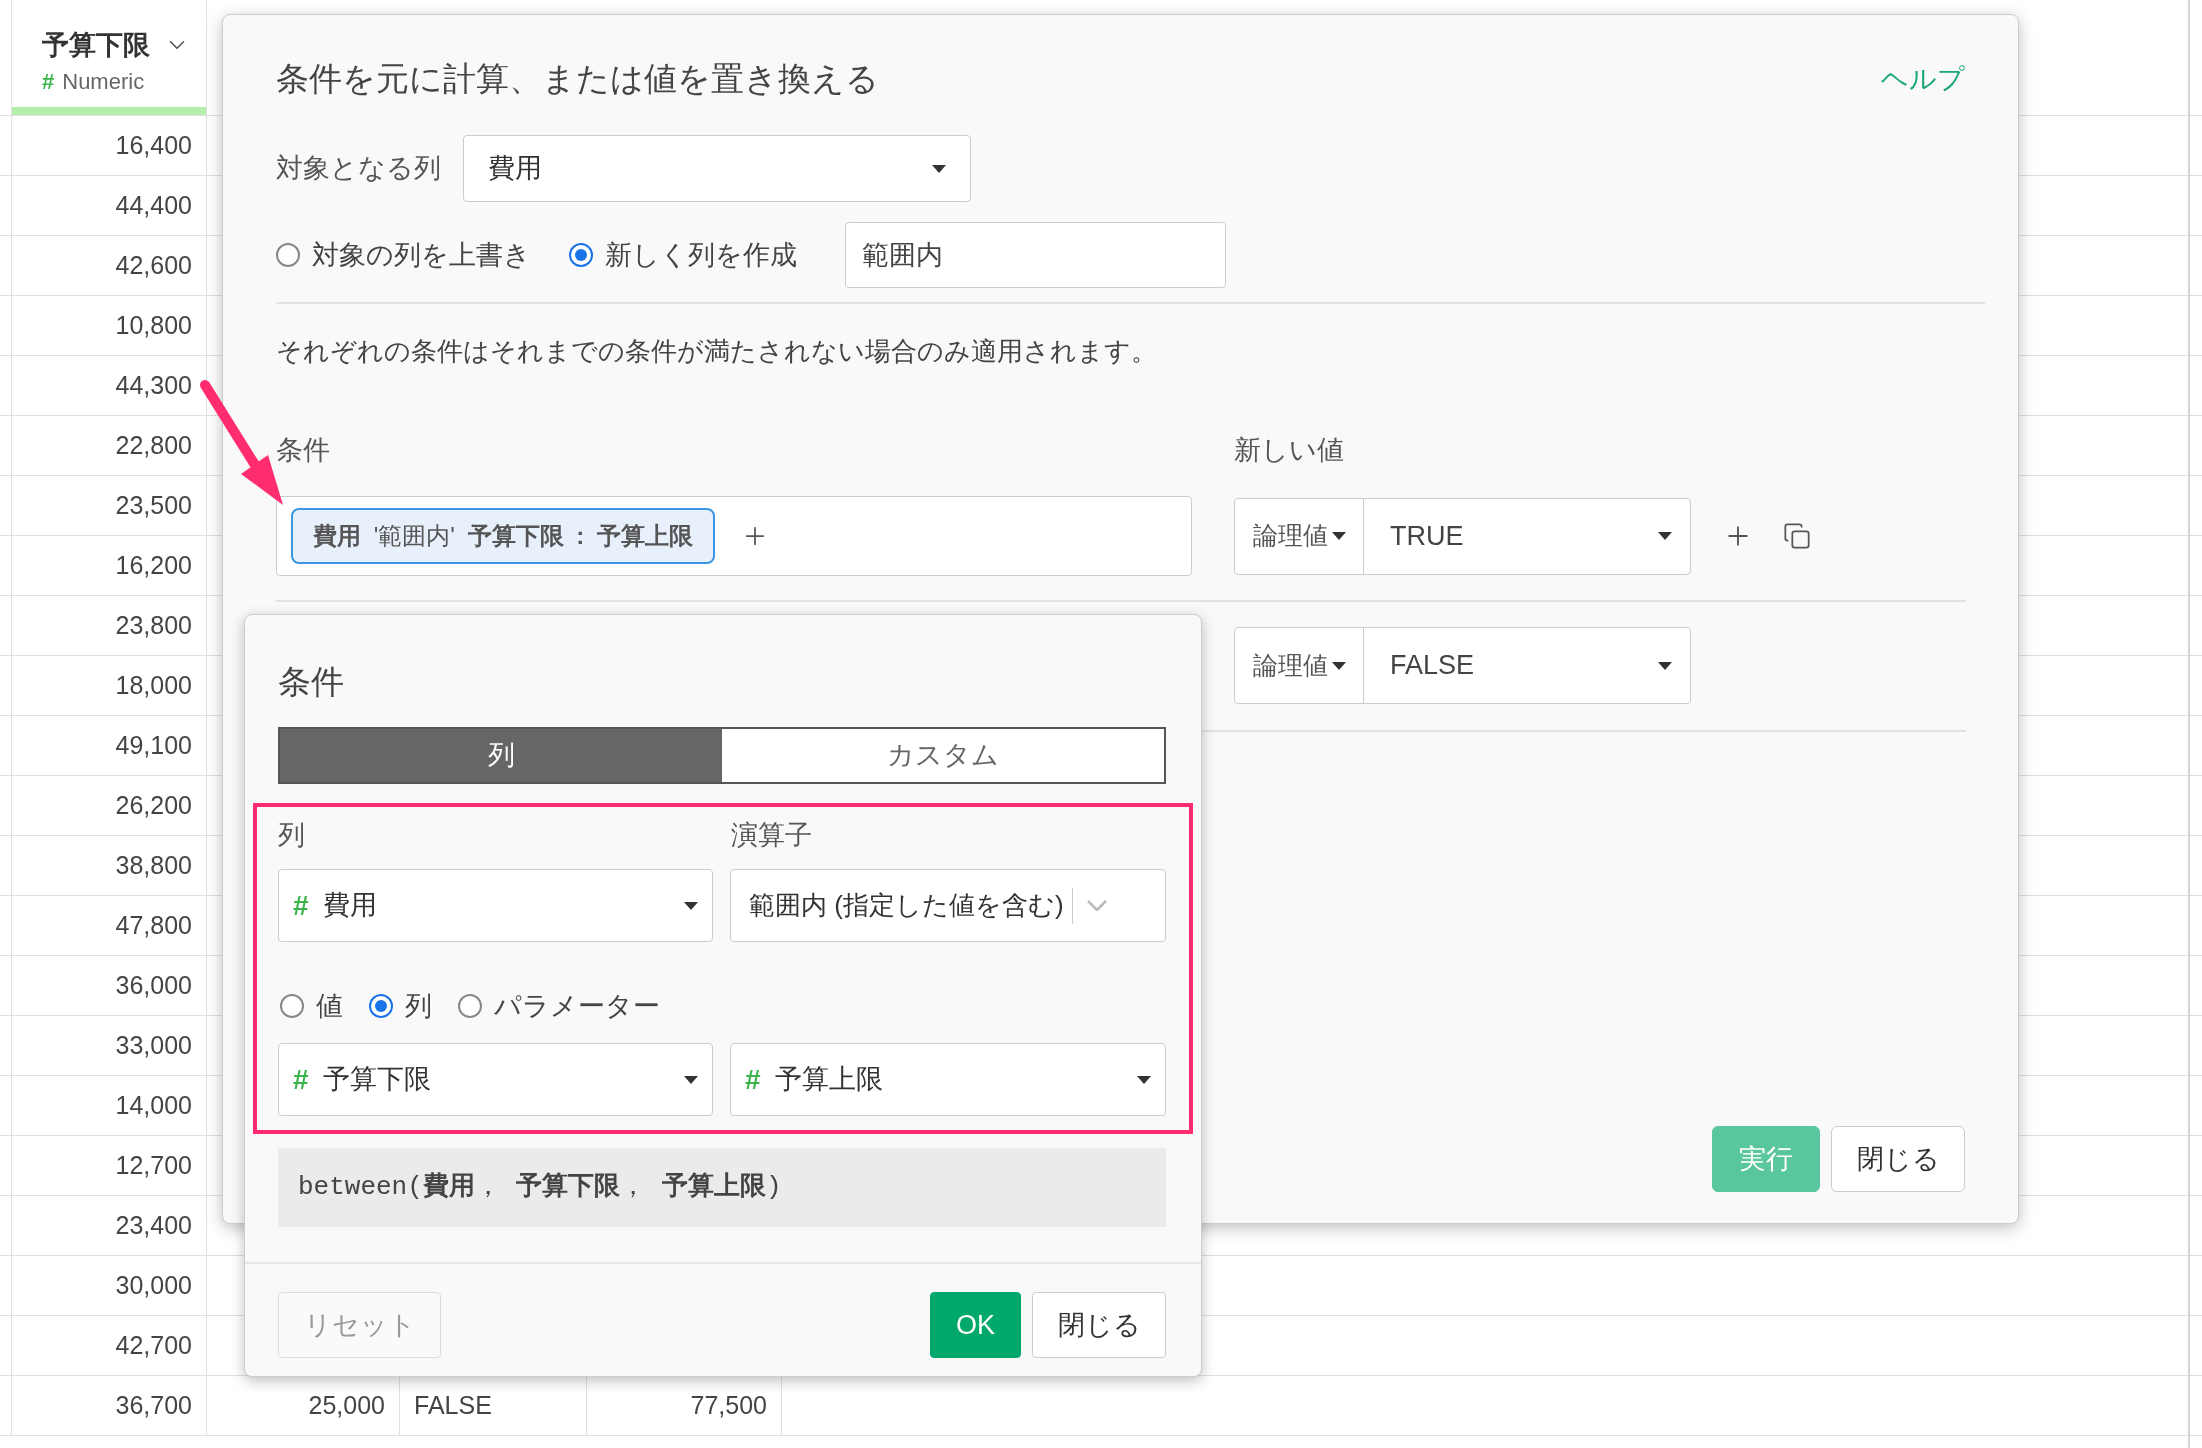 Image resolution: width=2202 pixels, height=1448 pixels. What do you see at coordinates (377, 1080) in the screenshot?
I see `select-value: 予算下限` at bounding box center [377, 1080].